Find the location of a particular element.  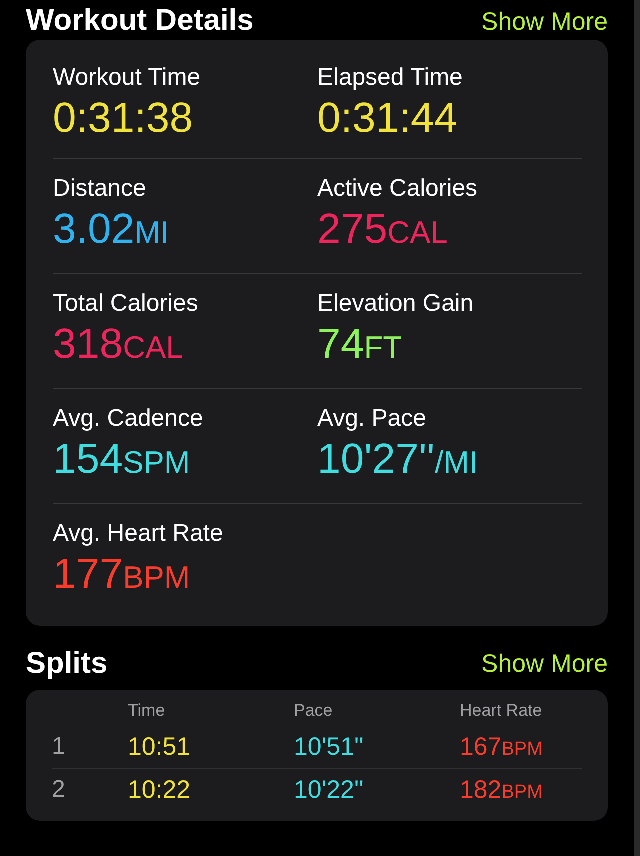

split-number: 2 is located at coordinates (59, 790).